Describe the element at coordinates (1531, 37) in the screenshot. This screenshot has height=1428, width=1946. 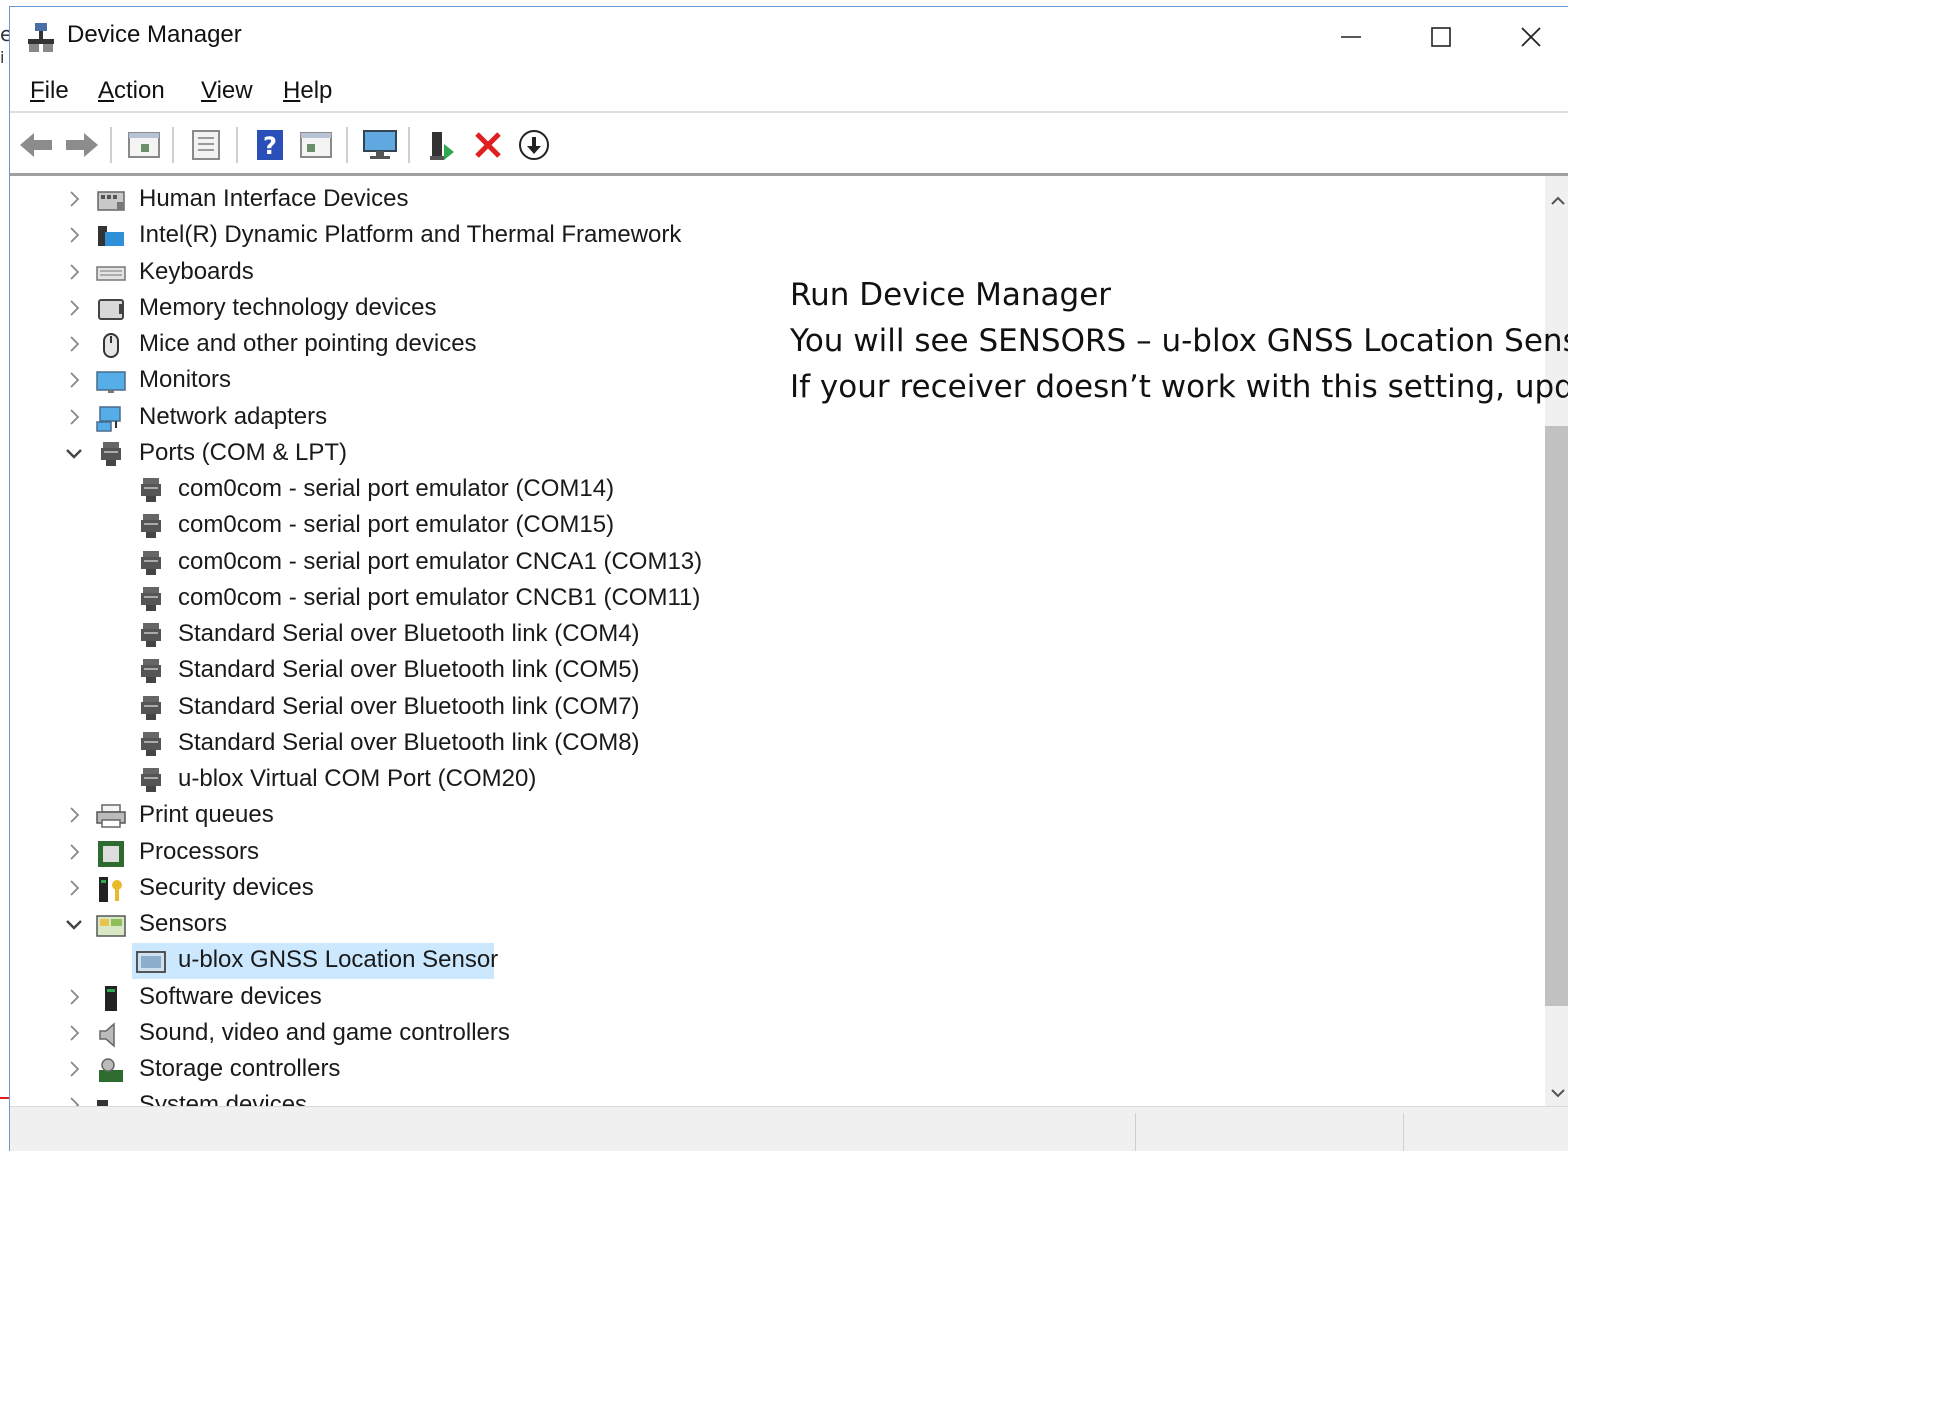
I see `close-icon` at that location.